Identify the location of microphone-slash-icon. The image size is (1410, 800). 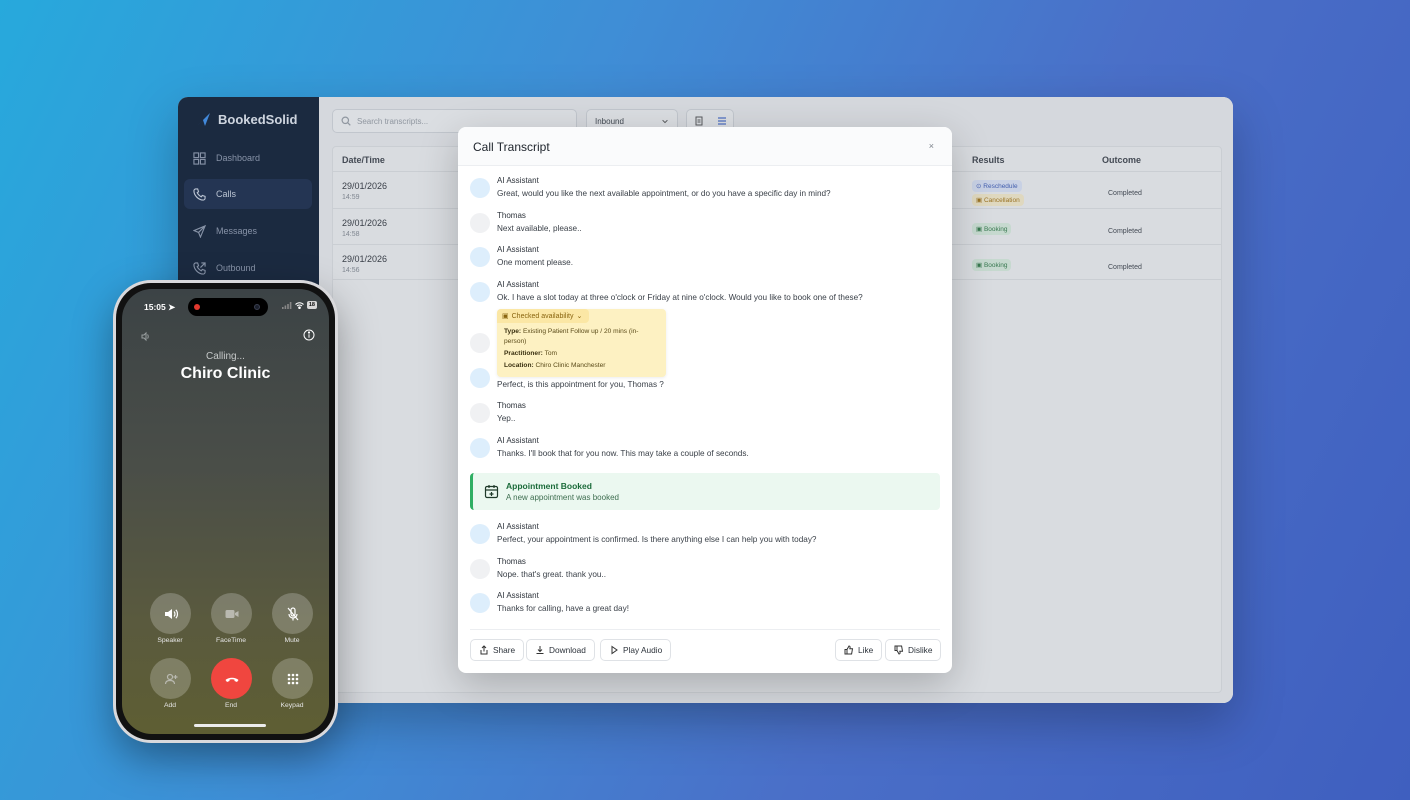
(292, 613).